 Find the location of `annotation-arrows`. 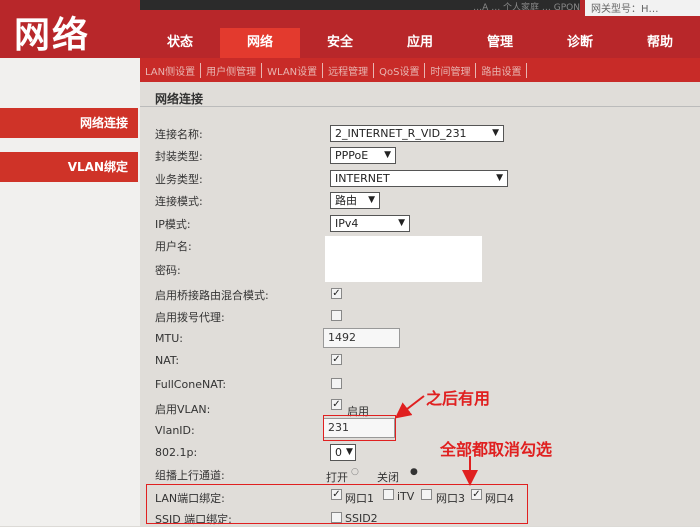

annotation-arrows is located at coordinates (436, 440).